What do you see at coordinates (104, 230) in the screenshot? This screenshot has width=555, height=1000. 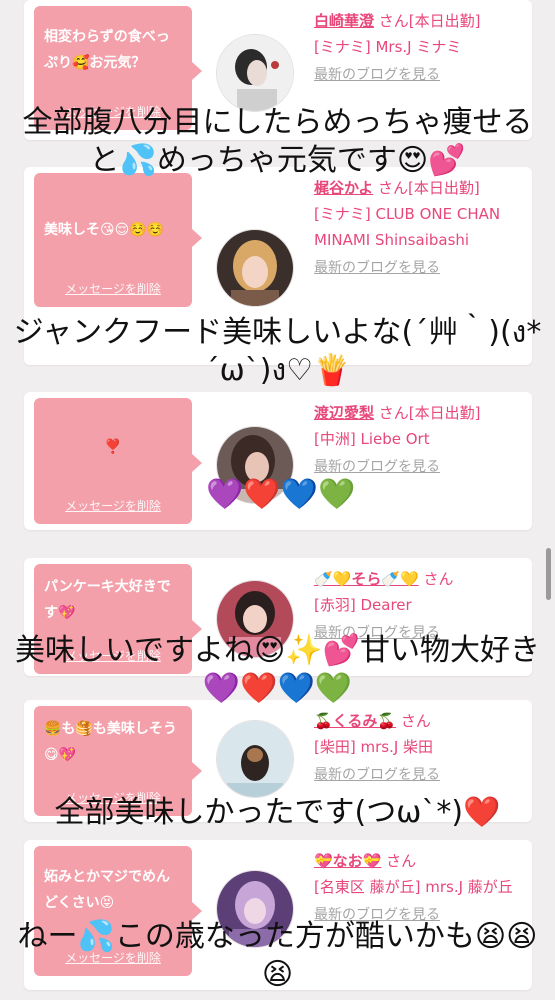 I see `message-text: 美味しそ😘😌☺️☺️` at bounding box center [104, 230].